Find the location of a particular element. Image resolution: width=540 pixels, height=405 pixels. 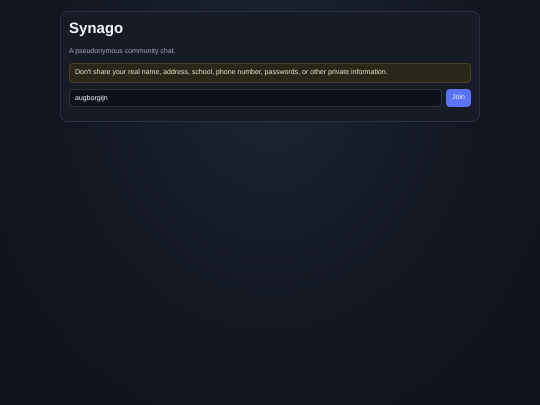

app-title: Synago is located at coordinates (96, 29).